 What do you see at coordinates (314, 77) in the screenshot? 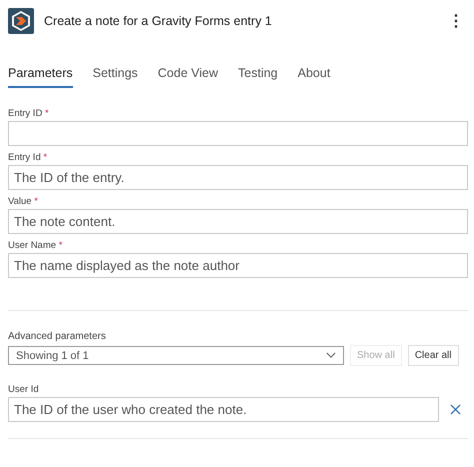
I see `tab: About` at bounding box center [314, 77].